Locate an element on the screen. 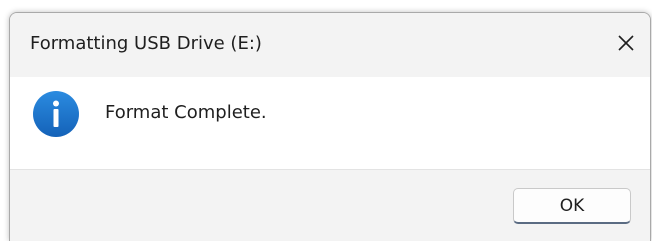 Image resolution: width=652 pixels, height=241 pixels. close-icon is located at coordinates (626, 43).